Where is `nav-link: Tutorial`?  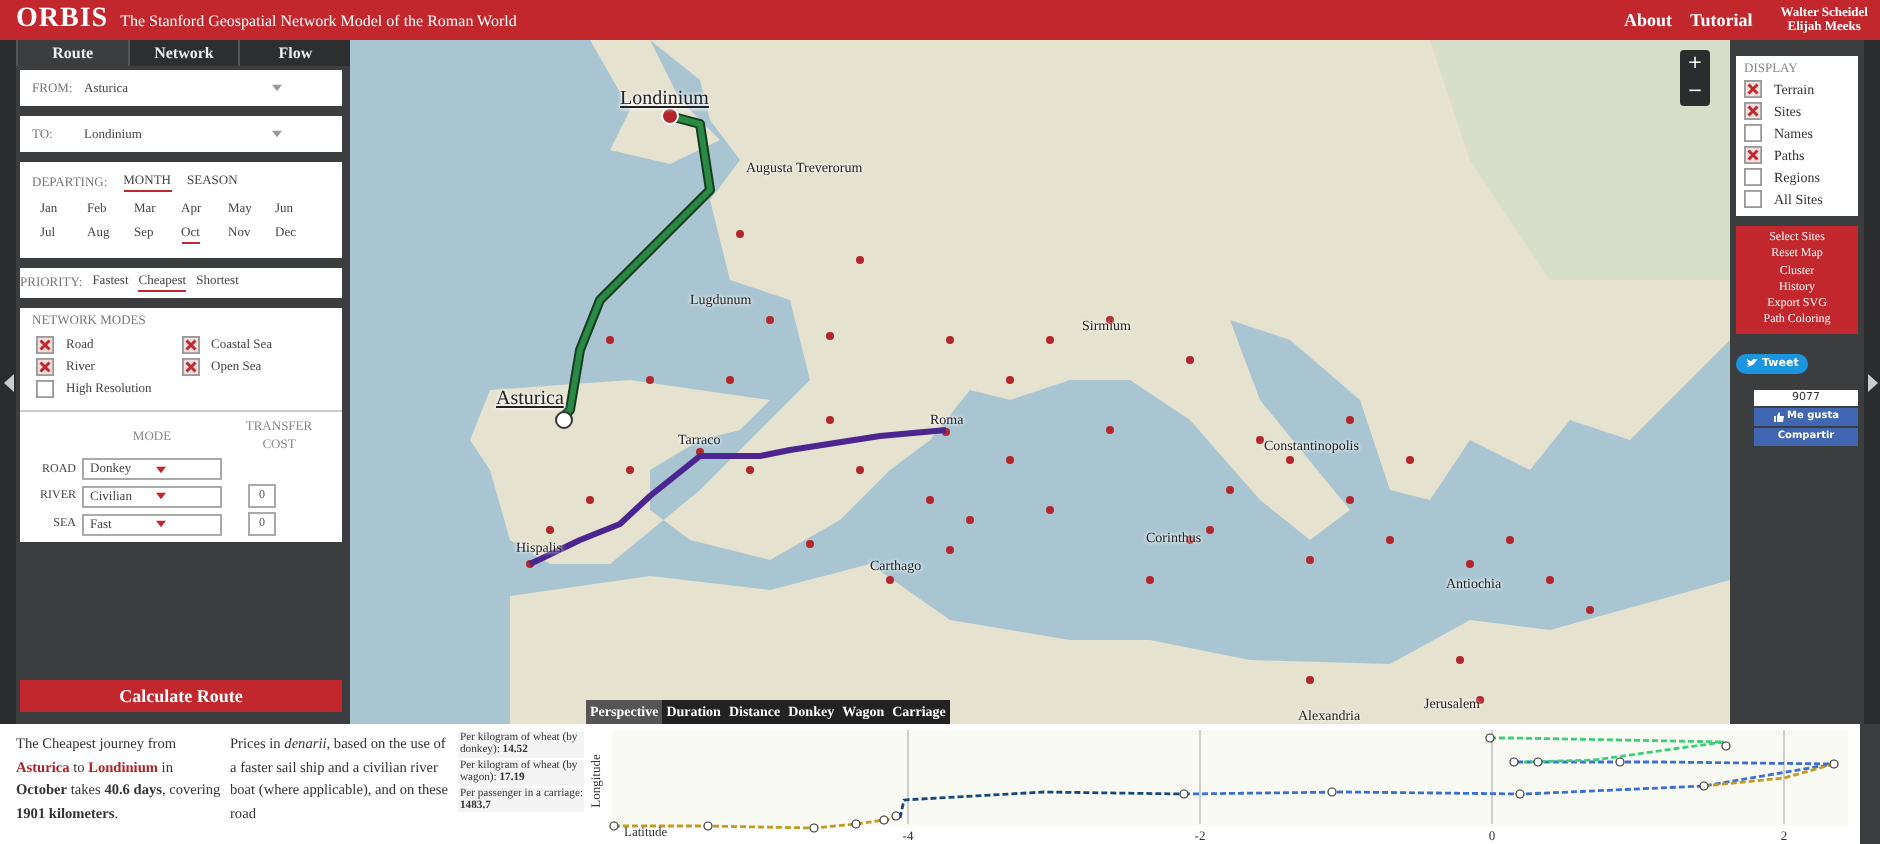
nav-link: Tutorial is located at coordinates (1721, 20).